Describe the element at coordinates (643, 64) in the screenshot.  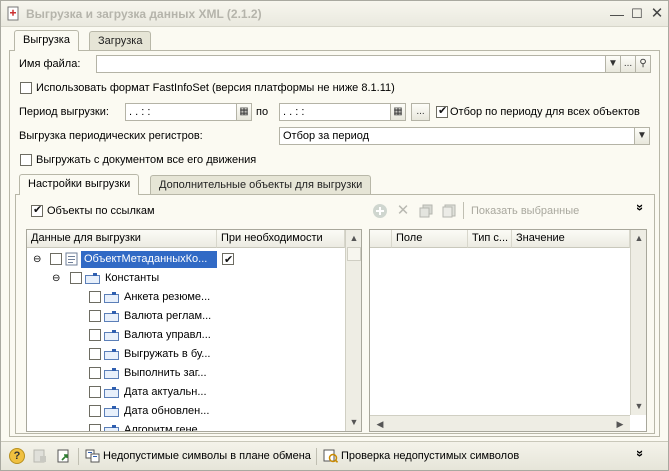
I see `file-open-button: ⚲` at that location.